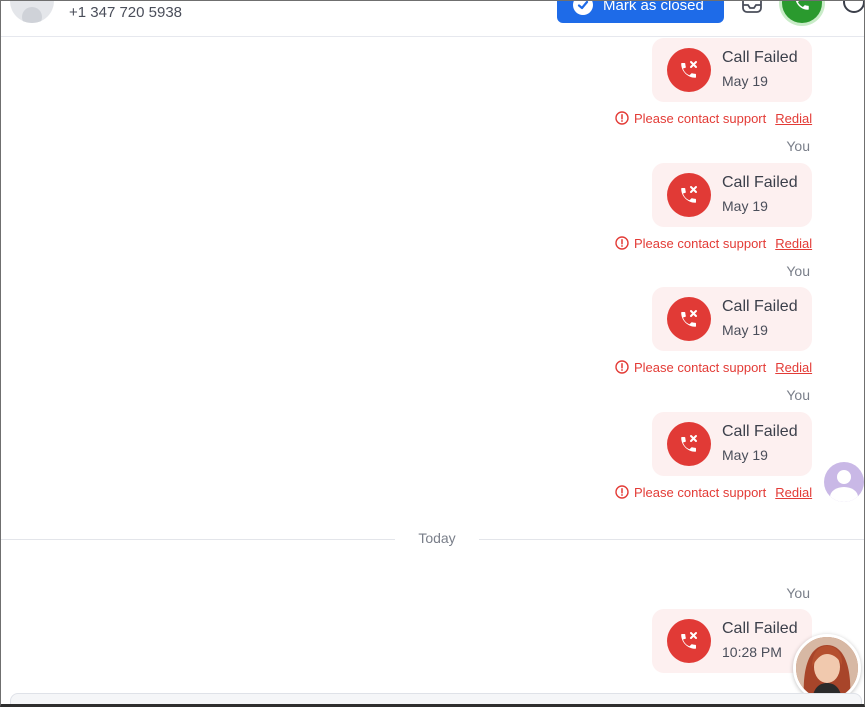 This screenshot has width=865, height=707. I want to click on agent-profile-photo, so click(827, 668).